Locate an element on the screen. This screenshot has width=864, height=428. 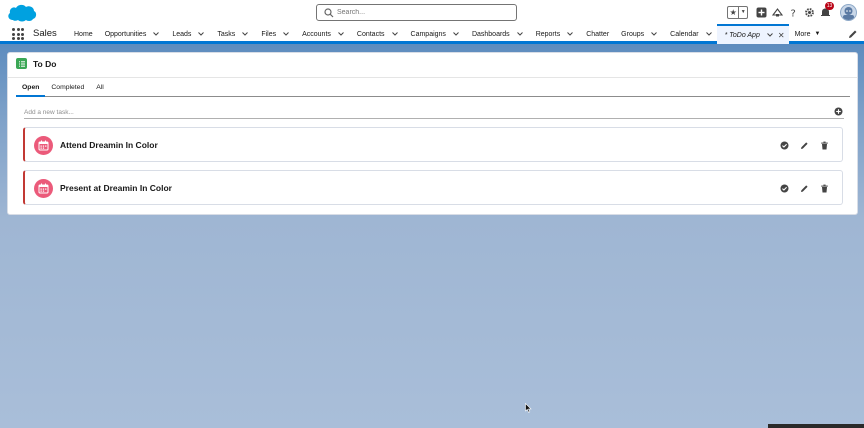
favorites-list-chevron-icon: ▼ is located at coordinates (743, 12).